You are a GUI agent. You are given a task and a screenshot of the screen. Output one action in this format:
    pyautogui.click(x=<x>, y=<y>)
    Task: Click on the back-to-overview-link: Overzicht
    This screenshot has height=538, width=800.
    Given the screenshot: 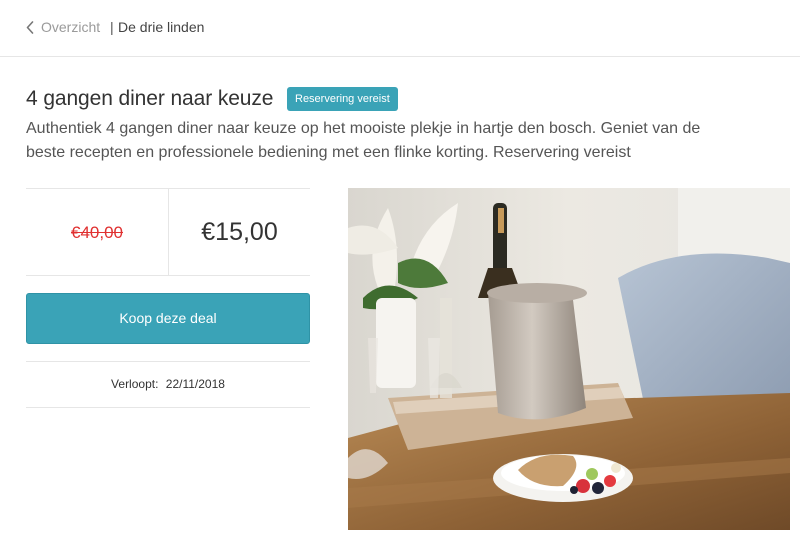 What is the action you would take?
    pyautogui.click(x=63, y=27)
    